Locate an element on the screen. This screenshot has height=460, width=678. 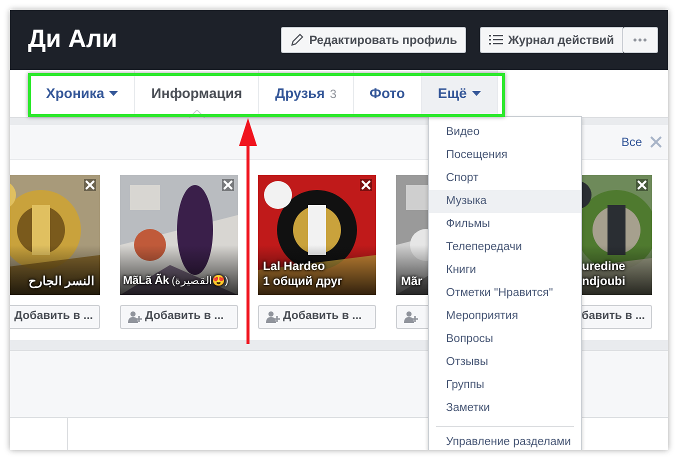
menu-item: Телепередачи is located at coordinates (505, 247).